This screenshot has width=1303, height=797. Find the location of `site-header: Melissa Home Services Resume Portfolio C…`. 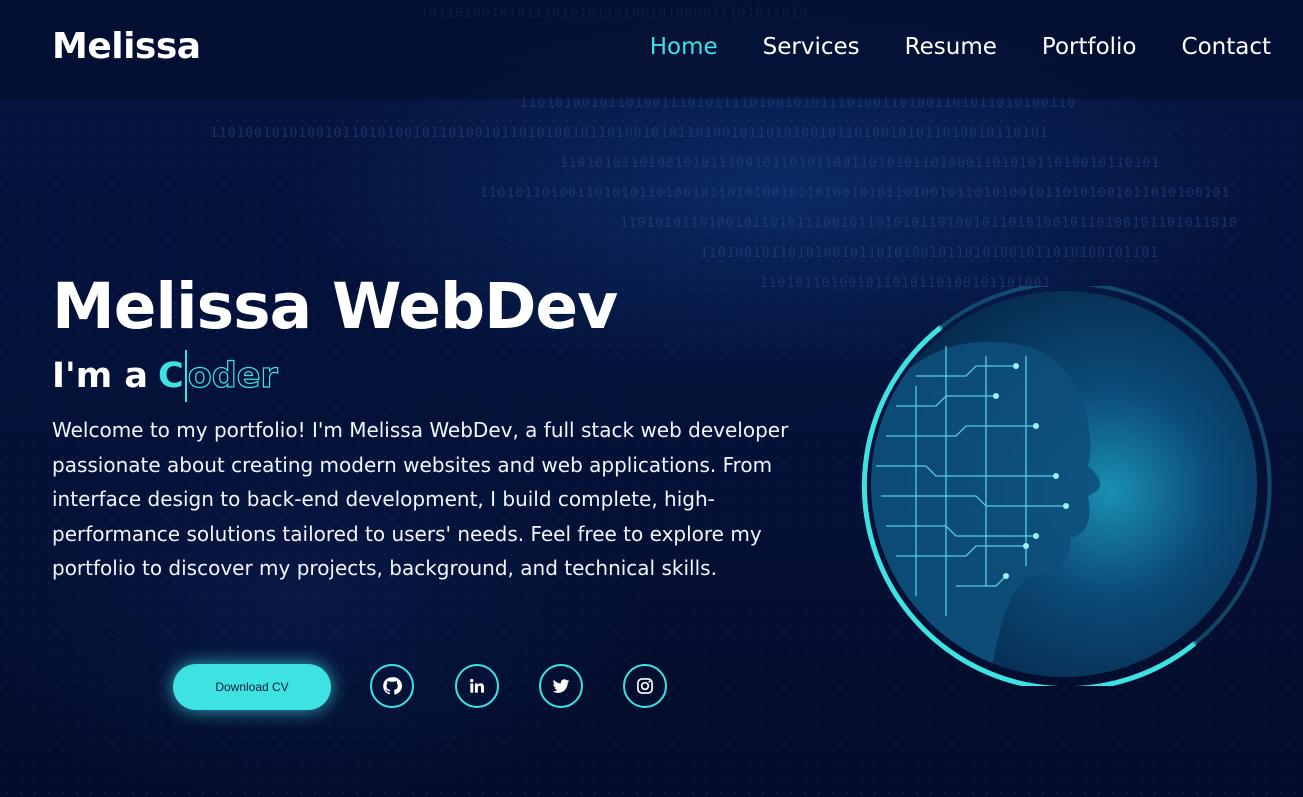

site-header: Melissa Home Services Resume Portfolio C… is located at coordinates (651, 49).